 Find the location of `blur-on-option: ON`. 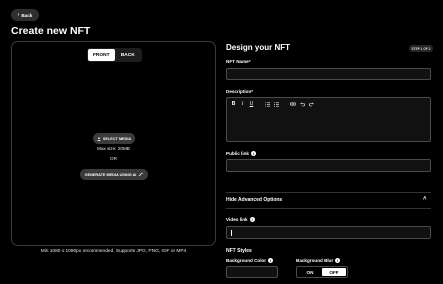

blur-on-option: ON is located at coordinates (310, 272).